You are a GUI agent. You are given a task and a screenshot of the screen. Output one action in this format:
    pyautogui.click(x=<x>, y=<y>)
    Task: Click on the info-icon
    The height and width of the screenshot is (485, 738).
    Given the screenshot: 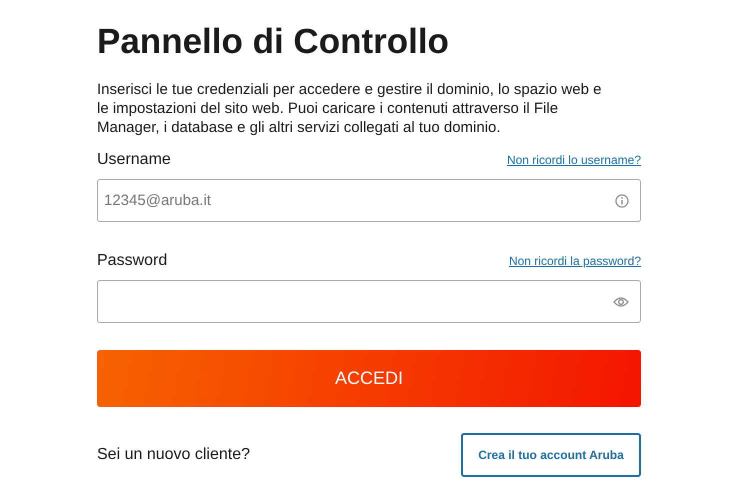 What is the action you would take?
    pyautogui.click(x=622, y=201)
    